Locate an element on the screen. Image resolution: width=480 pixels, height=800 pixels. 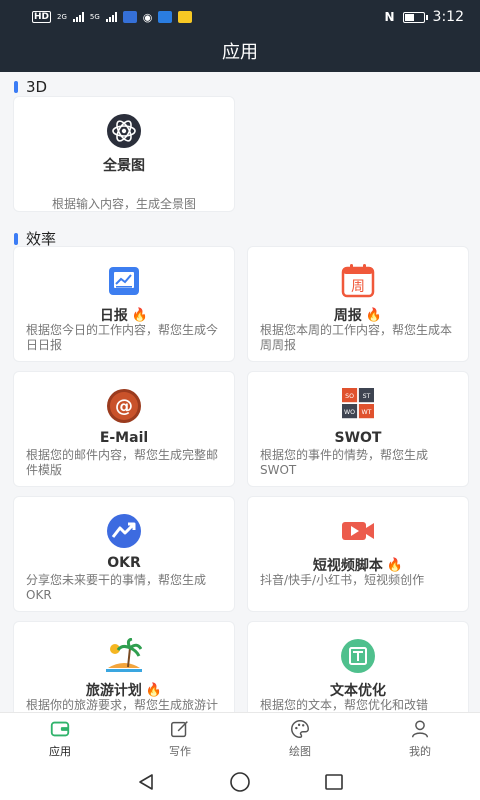
card-title: SWOT is located at coordinates (358, 438).